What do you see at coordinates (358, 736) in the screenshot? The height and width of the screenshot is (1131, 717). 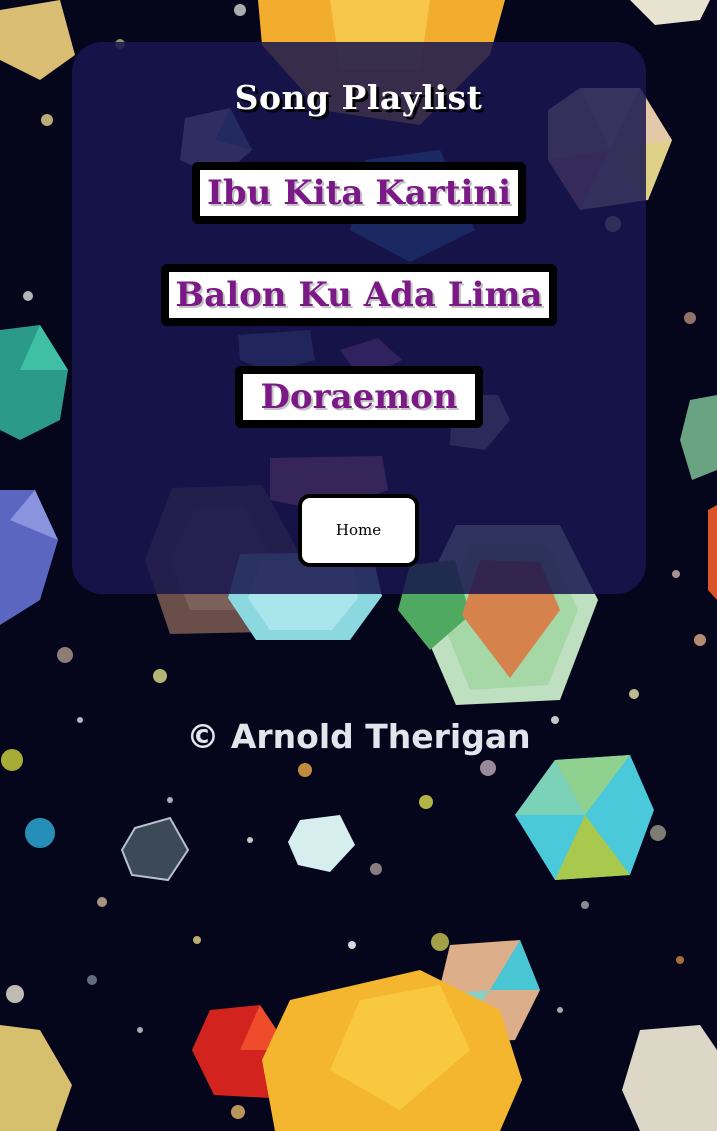 I see `copyright-footer: © Arnold Therigan` at bounding box center [358, 736].